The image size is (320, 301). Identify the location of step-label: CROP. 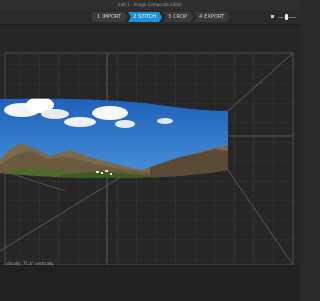
(180, 17).